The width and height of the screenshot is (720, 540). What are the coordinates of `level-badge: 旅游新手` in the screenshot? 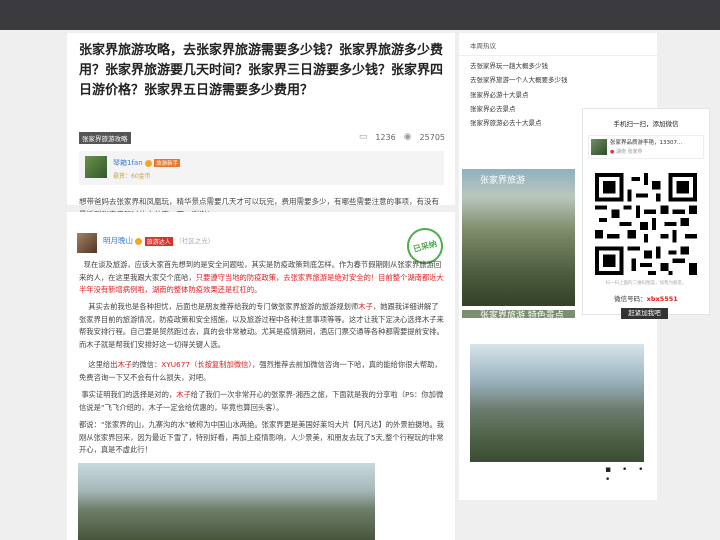 It's located at (167, 163).